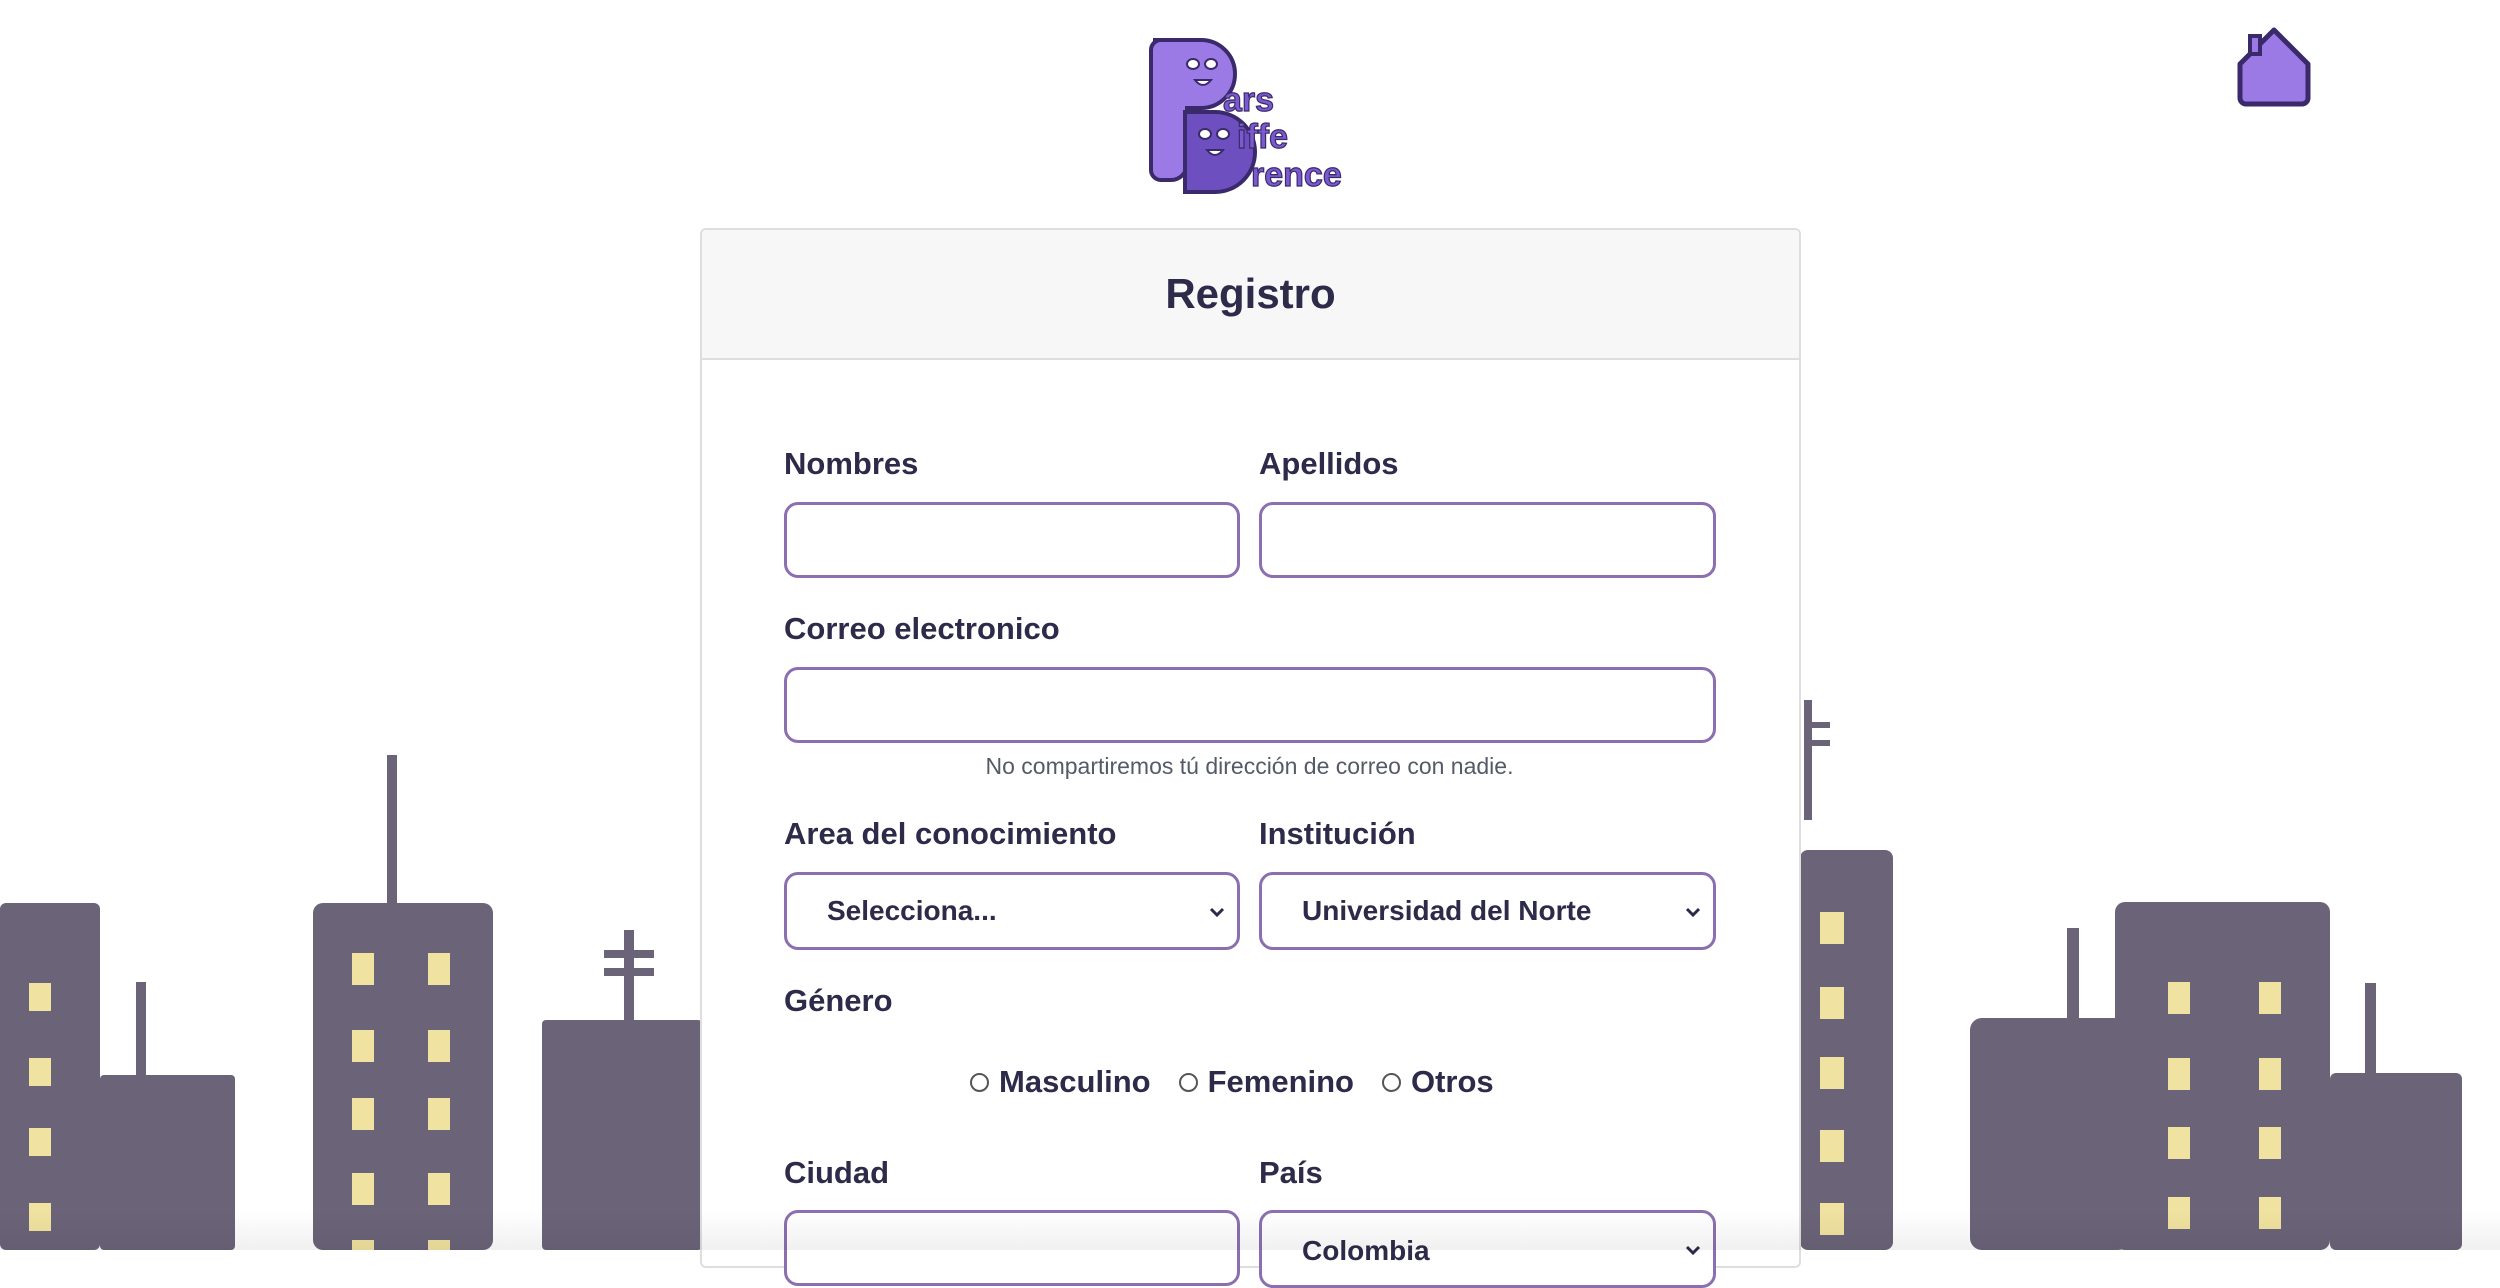 The height and width of the screenshot is (1288, 2500). Describe the element at coordinates (1487, 540) in the screenshot. I see `apellidos-input` at that location.